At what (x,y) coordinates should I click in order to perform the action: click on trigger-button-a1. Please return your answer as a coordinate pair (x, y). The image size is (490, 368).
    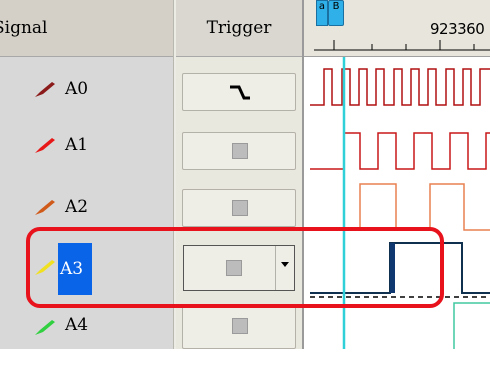
    Looking at the image, I should click on (239, 151).